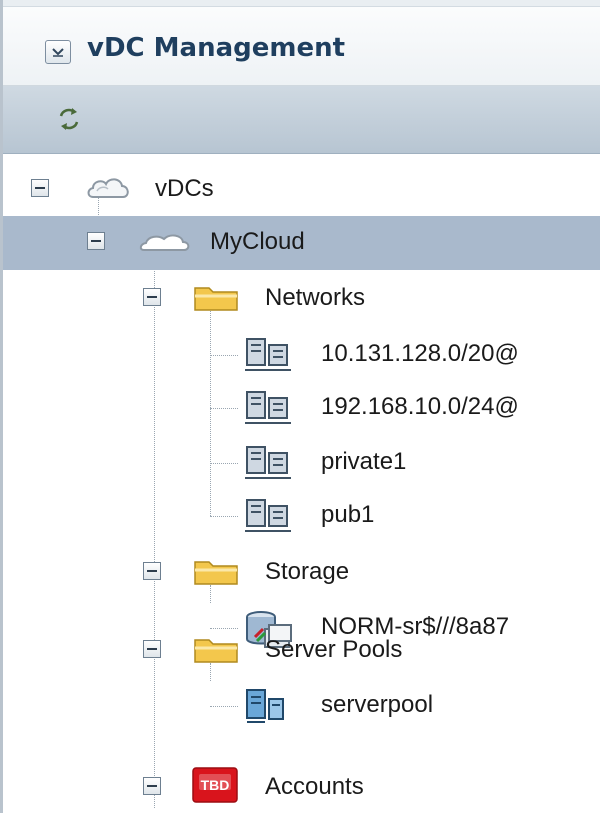  I want to click on tree-node-server-pool: serverpool, so click(301, 706).